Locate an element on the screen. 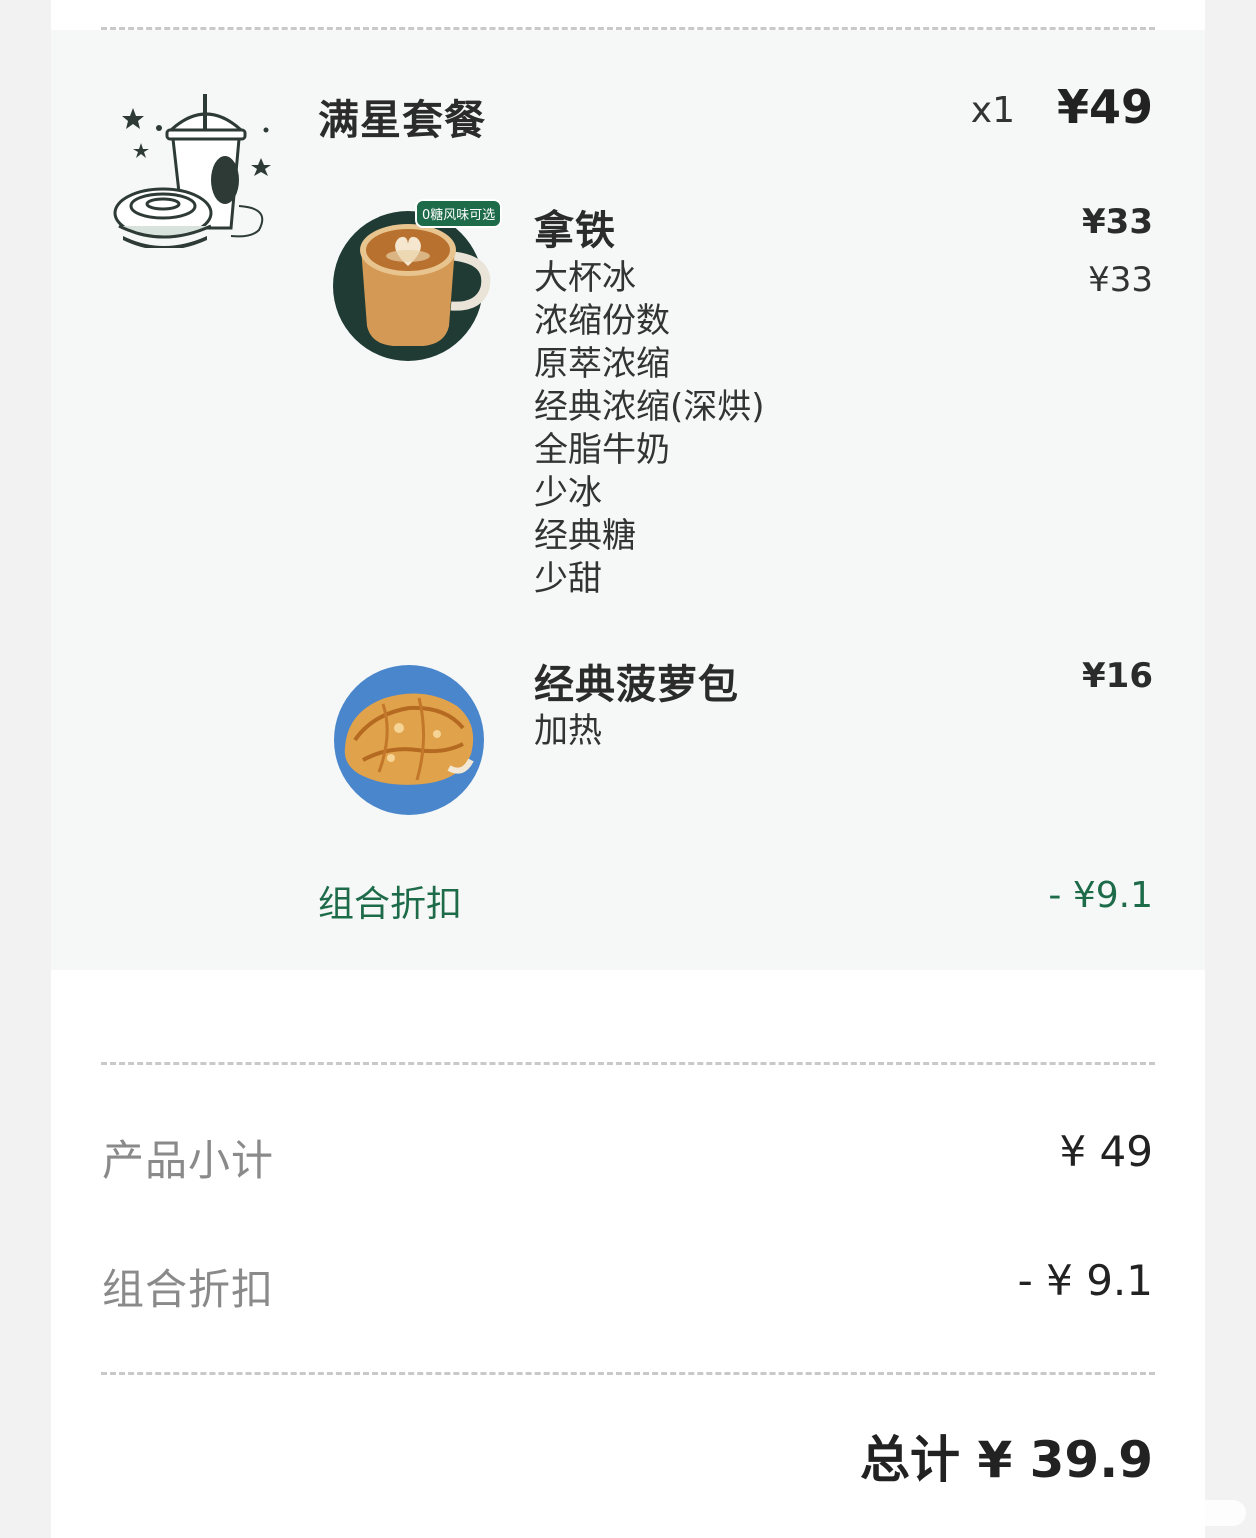 The height and width of the screenshot is (1538, 1256). divider-total is located at coordinates (628, 1373).